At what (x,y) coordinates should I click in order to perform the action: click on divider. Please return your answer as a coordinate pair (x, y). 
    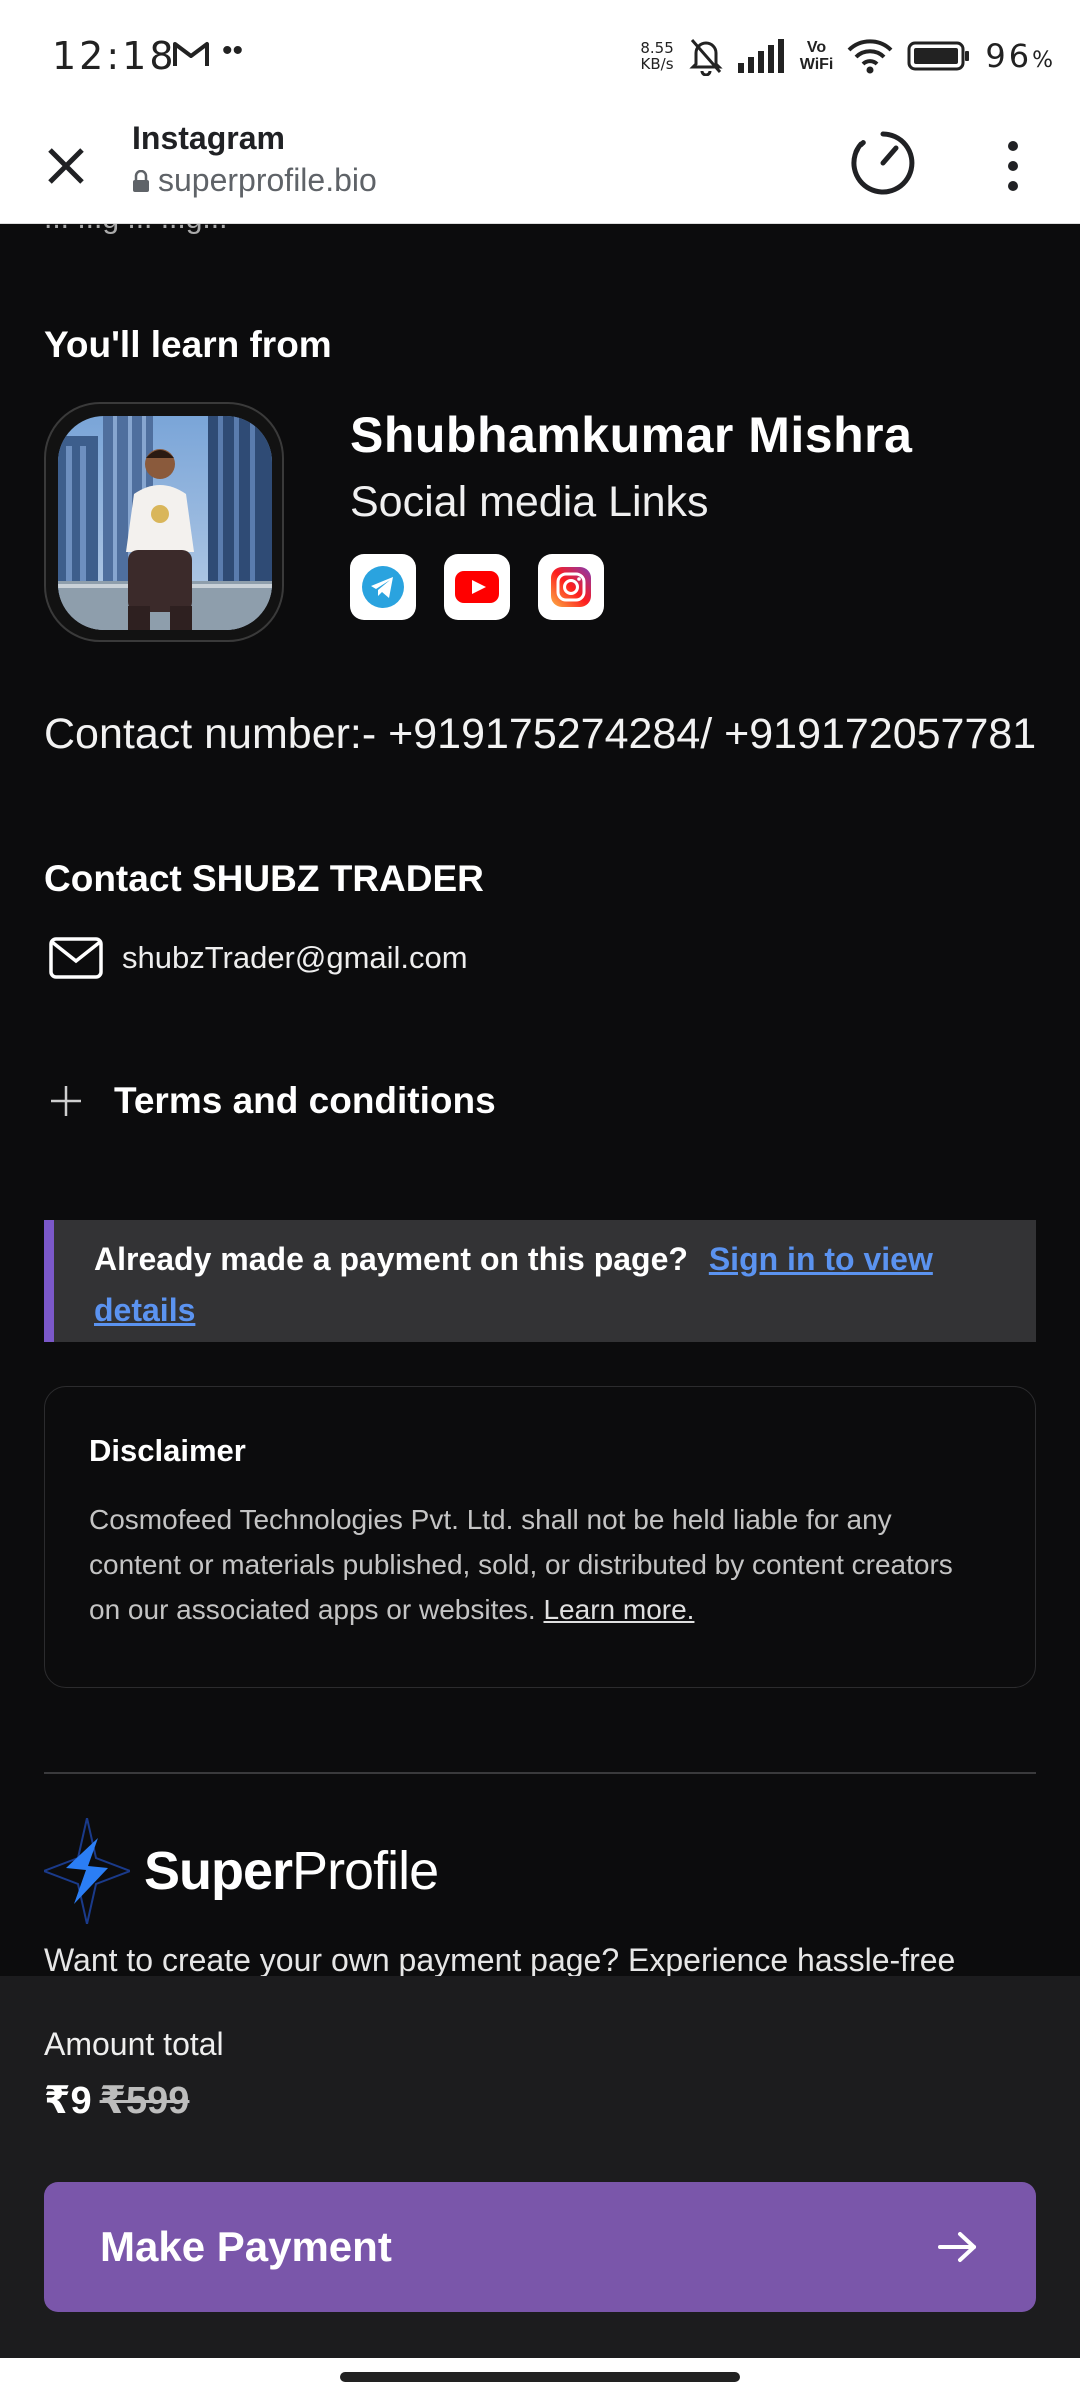
    Looking at the image, I should click on (540, 1773).